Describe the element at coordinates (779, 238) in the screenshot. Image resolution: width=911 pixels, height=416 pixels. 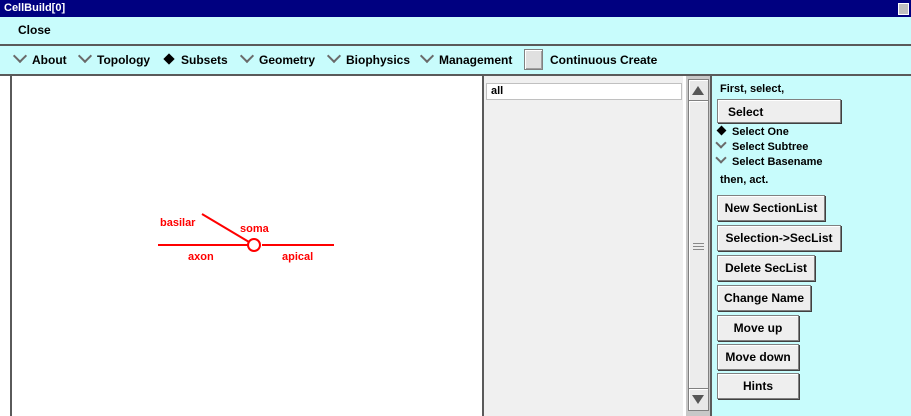
I see `selection-to-seclist-button: Selection->SecList` at that location.